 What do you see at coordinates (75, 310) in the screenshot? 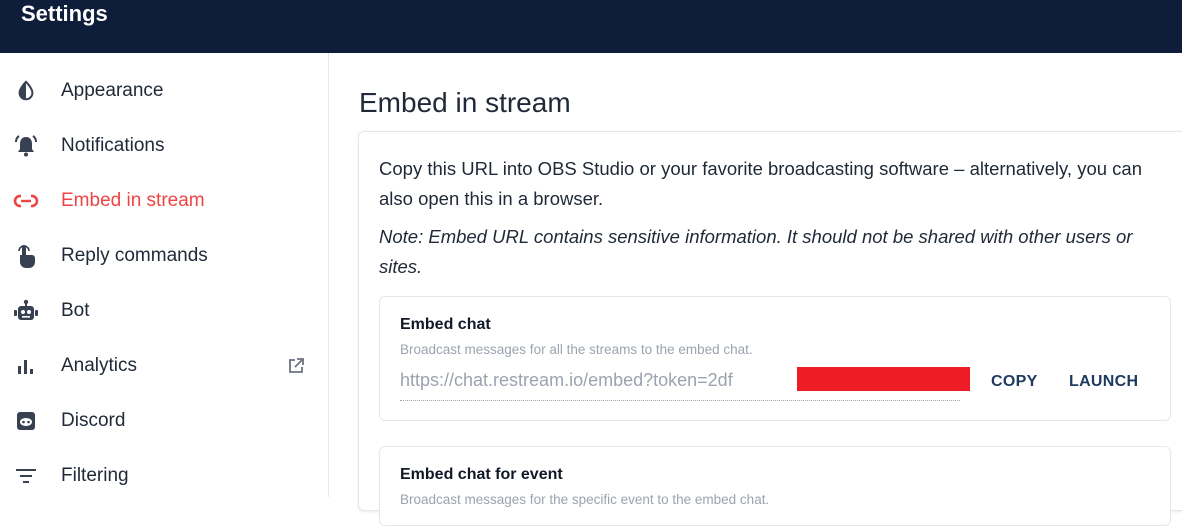
I see `sidebar-item-label: Bot` at bounding box center [75, 310].